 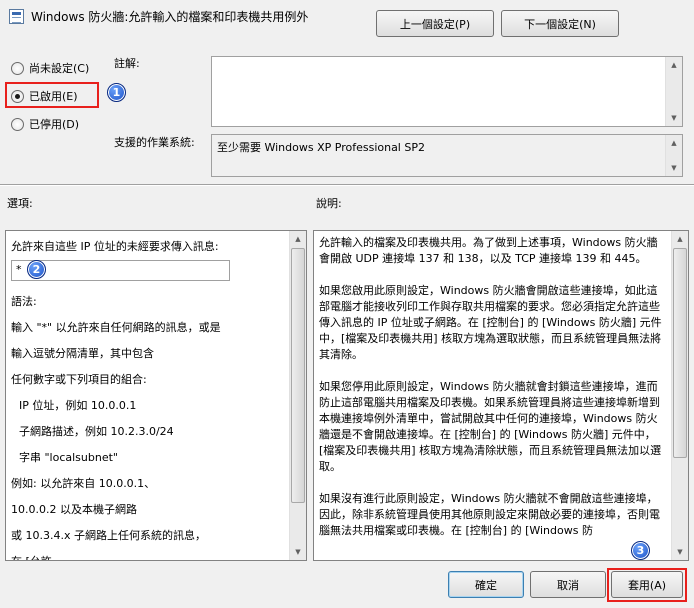 What do you see at coordinates (127, 63) in the screenshot?
I see `comment-label: 註解:` at bounding box center [127, 63].